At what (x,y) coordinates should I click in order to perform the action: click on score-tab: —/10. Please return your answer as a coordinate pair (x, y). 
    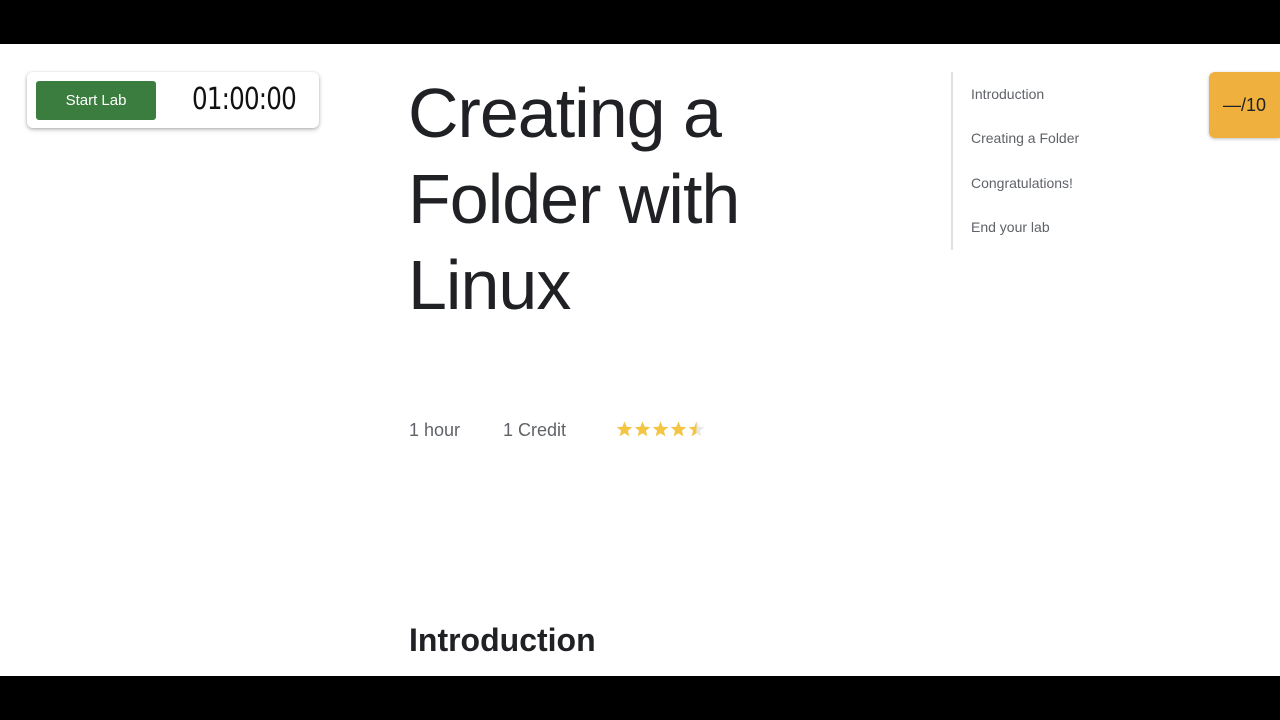
    Looking at the image, I should click on (1244, 105).